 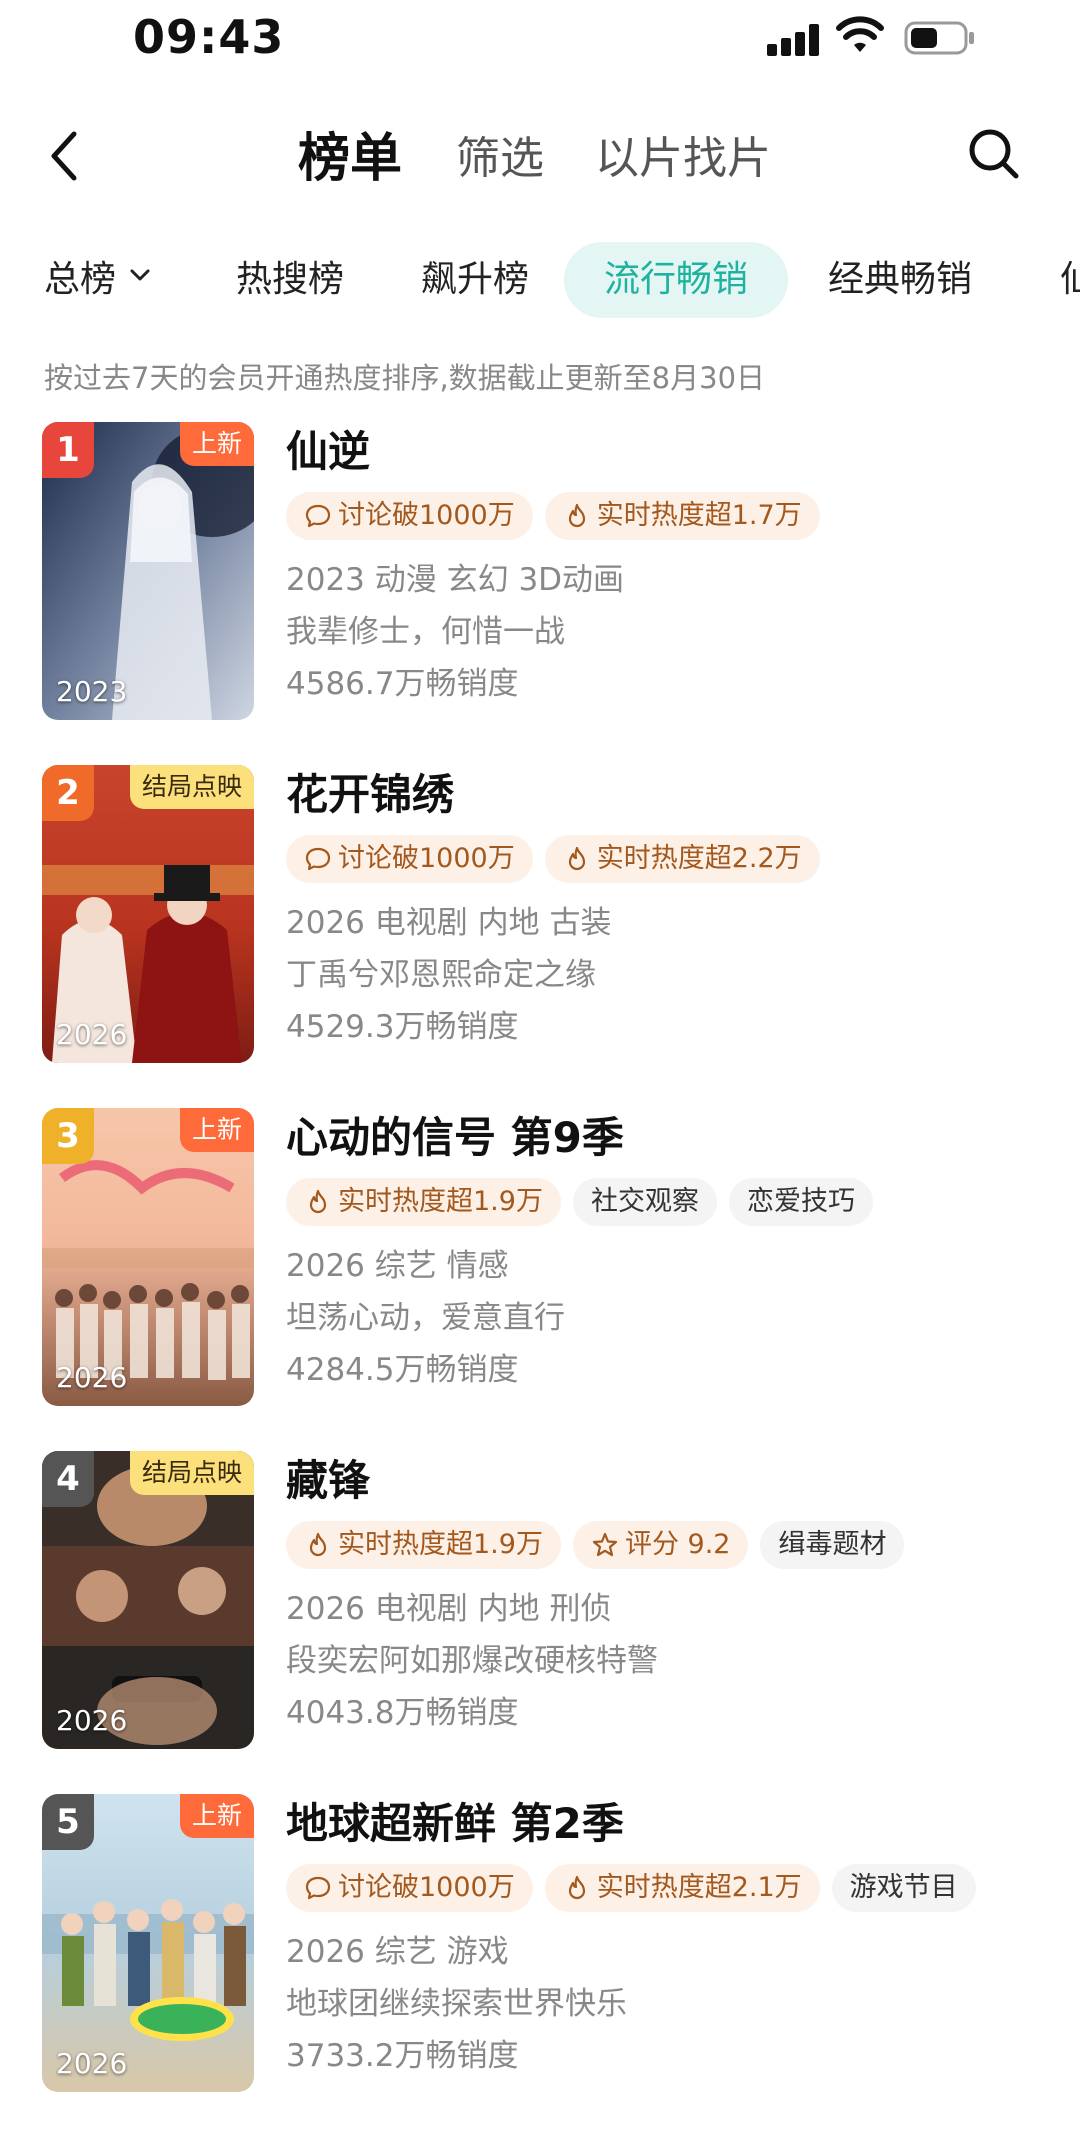 I want to click on wifi-icon, so click(x=860, y=34).